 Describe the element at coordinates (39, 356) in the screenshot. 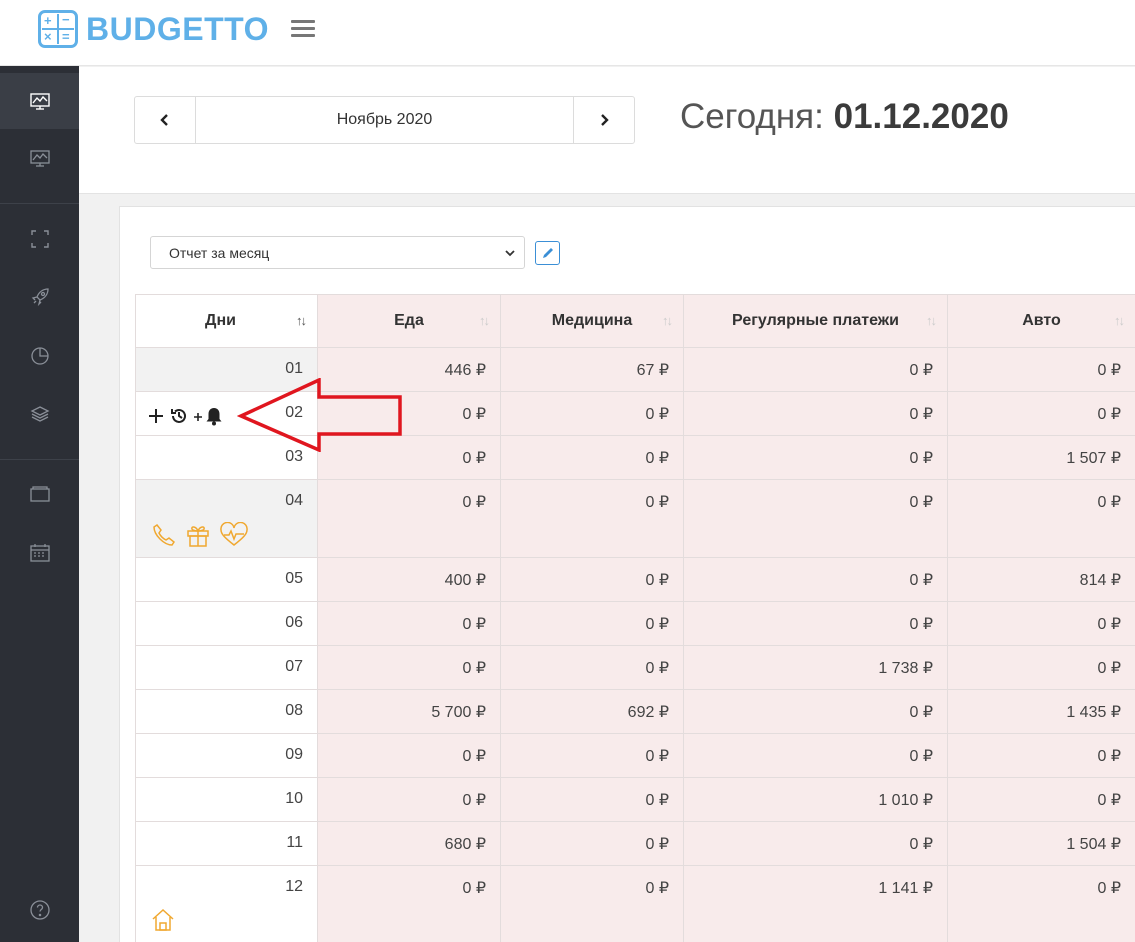

I see `sidebar-item-statistics` at that location.